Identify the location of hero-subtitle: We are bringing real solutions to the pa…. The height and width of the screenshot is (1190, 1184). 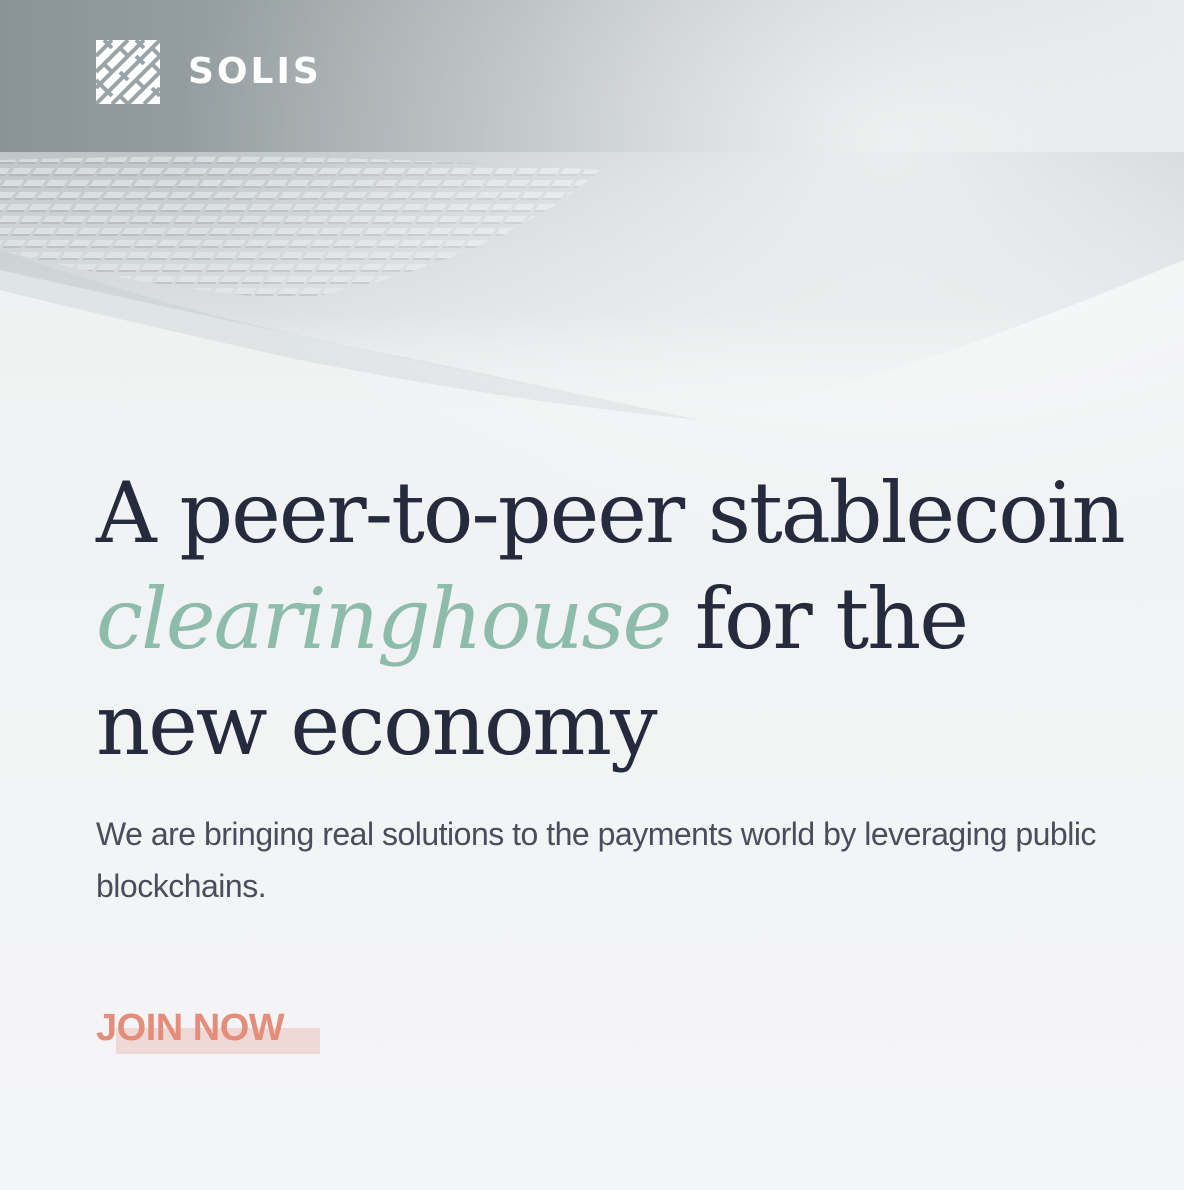
(596, 860).